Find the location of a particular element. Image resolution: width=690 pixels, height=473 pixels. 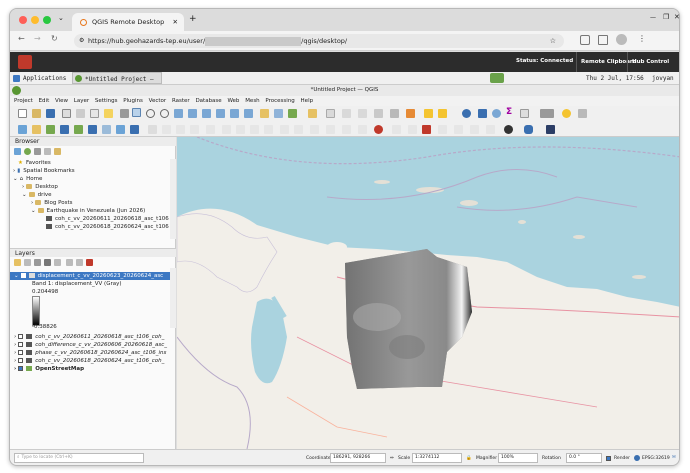

close-window-button is located at coordinates (23, 20).